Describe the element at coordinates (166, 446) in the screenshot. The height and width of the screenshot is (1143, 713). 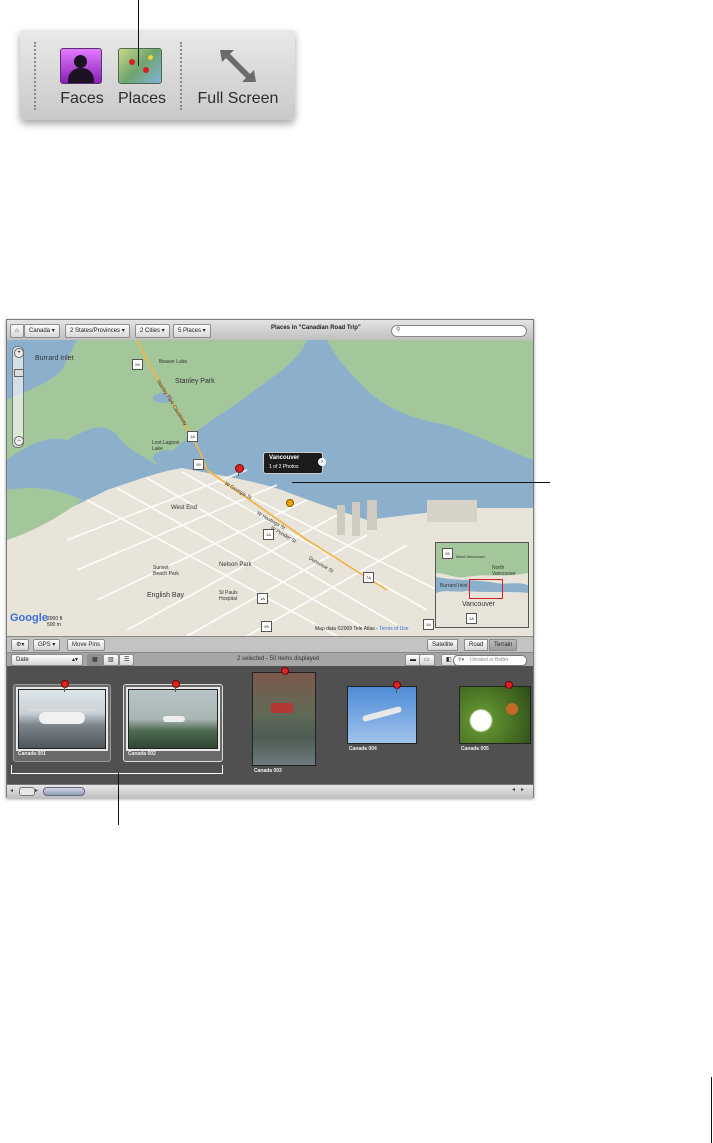
I see `map-label: Lost Lagoon Lake` at that location.